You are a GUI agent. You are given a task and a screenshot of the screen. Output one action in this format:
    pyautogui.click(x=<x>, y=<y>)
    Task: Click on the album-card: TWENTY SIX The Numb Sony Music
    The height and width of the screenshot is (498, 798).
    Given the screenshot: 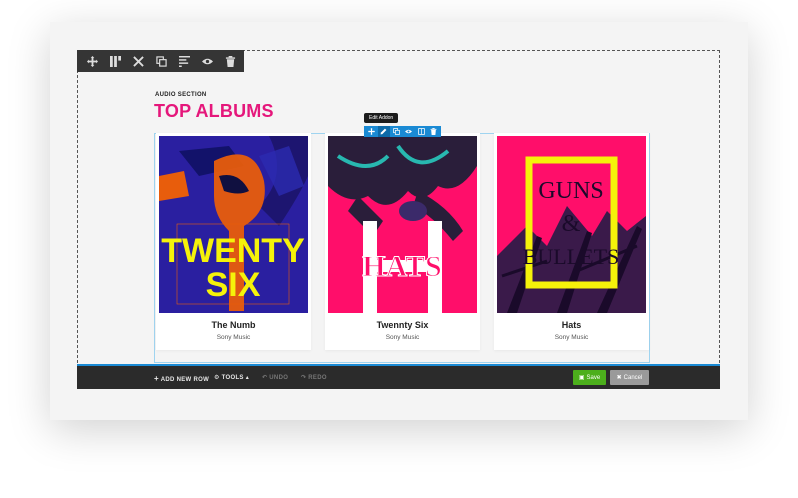 What is the action you would take?
    pyautogui.click(x=233, y=241)
    